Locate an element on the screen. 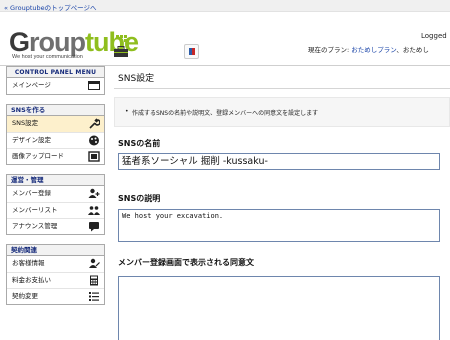 This screenshot has height=340, width=450. tagline: We host your communication is located at coordinates (47, 57).